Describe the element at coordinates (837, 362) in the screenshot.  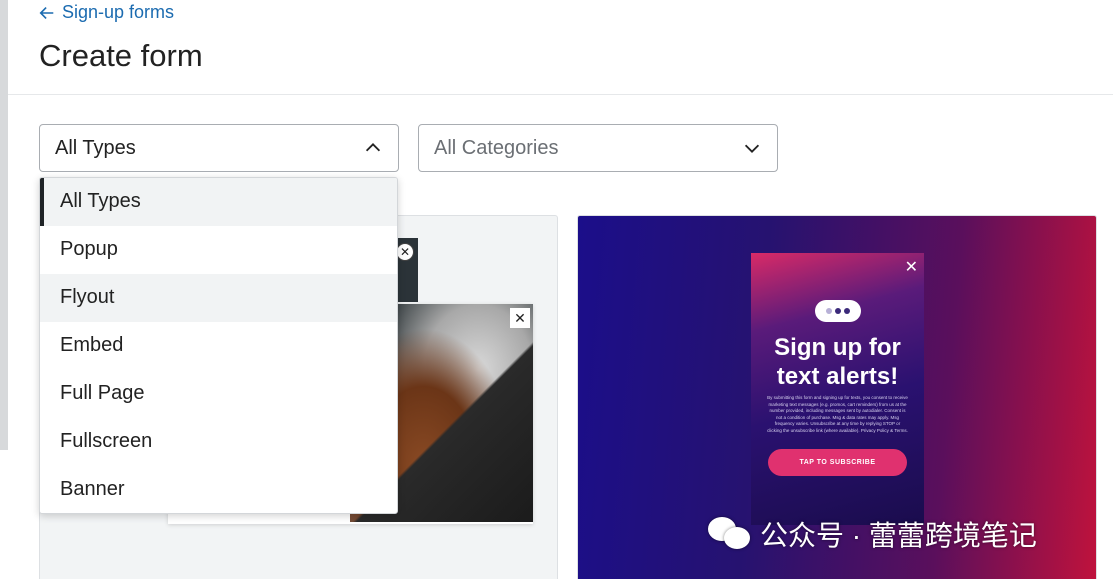
I see `popup-headline: Sign up for text alerts!` at that location.